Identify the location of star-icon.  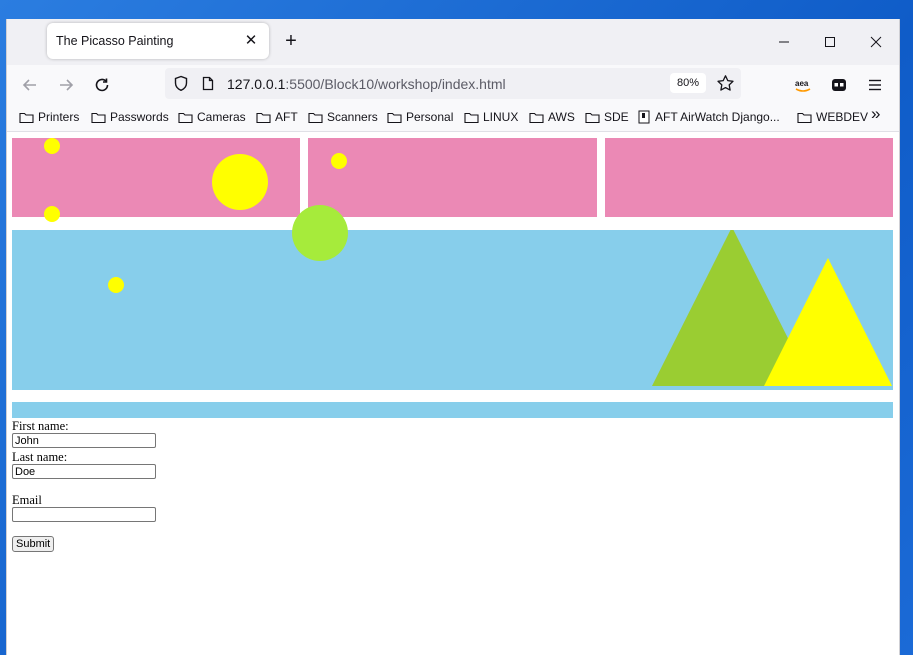
(725, 83).